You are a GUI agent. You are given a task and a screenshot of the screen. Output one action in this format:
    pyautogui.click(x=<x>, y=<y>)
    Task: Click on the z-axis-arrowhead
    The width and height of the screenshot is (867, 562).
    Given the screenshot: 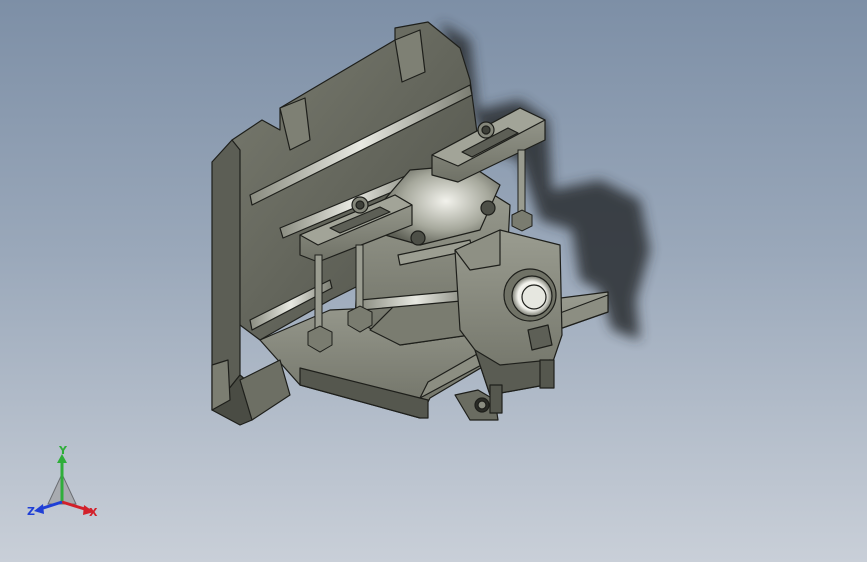 What is the action you would take?
    pyautogui.click(x=39, y=509)
    